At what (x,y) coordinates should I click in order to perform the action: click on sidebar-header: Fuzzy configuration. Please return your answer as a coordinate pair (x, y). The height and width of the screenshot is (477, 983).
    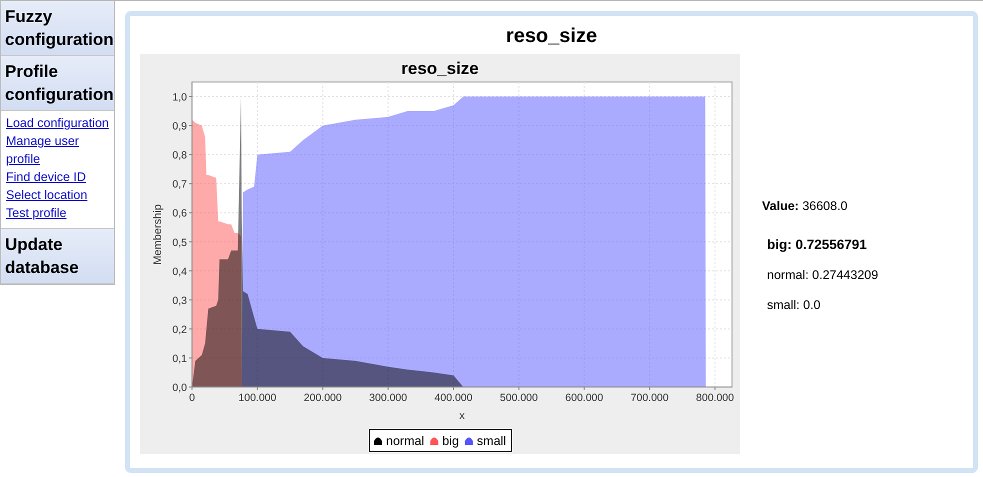
    Looking at the image, I should click on (57, 28).